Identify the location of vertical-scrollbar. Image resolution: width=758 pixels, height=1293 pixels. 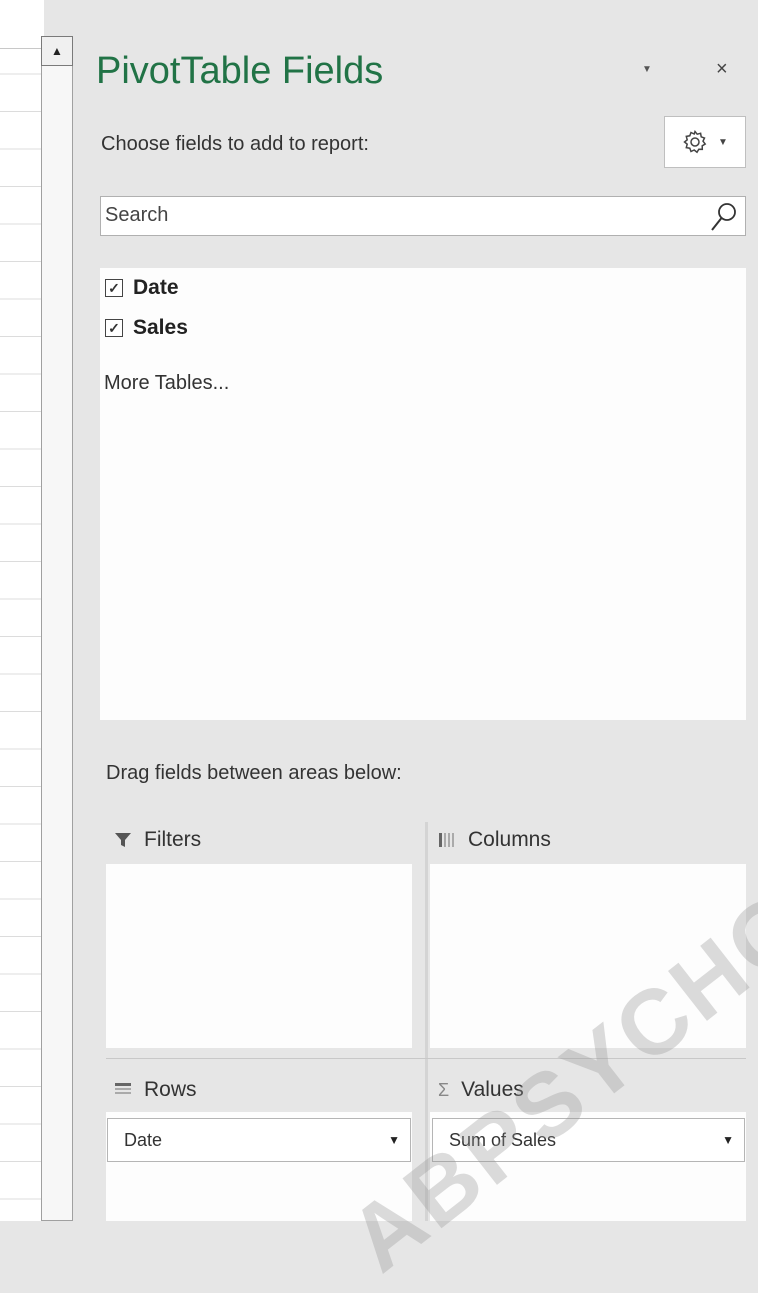
(57, 628).